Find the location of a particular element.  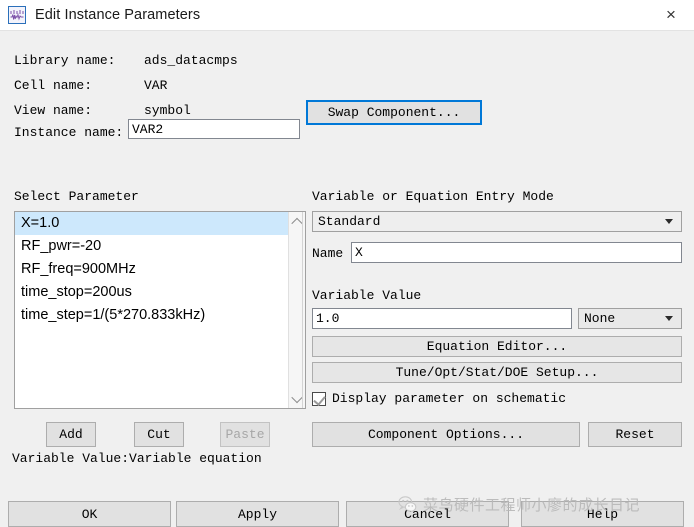

name-label: Name is located at coordinates (328, 253).